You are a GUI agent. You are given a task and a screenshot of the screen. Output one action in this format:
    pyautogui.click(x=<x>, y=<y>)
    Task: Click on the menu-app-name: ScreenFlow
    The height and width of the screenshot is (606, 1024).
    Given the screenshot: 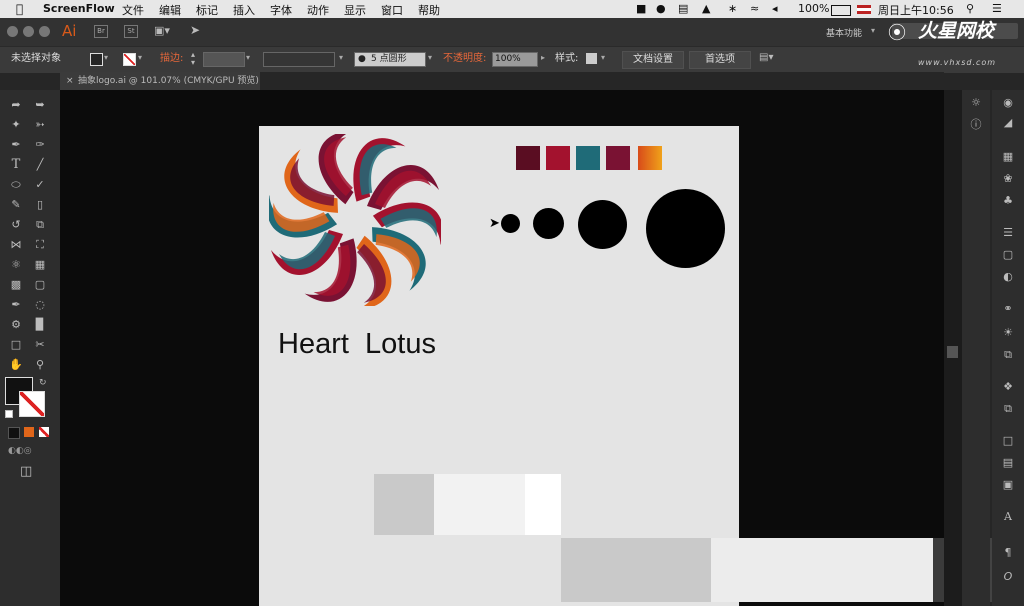 What is the action you would take?
    pyautogui.click(x=79, y=8)
    